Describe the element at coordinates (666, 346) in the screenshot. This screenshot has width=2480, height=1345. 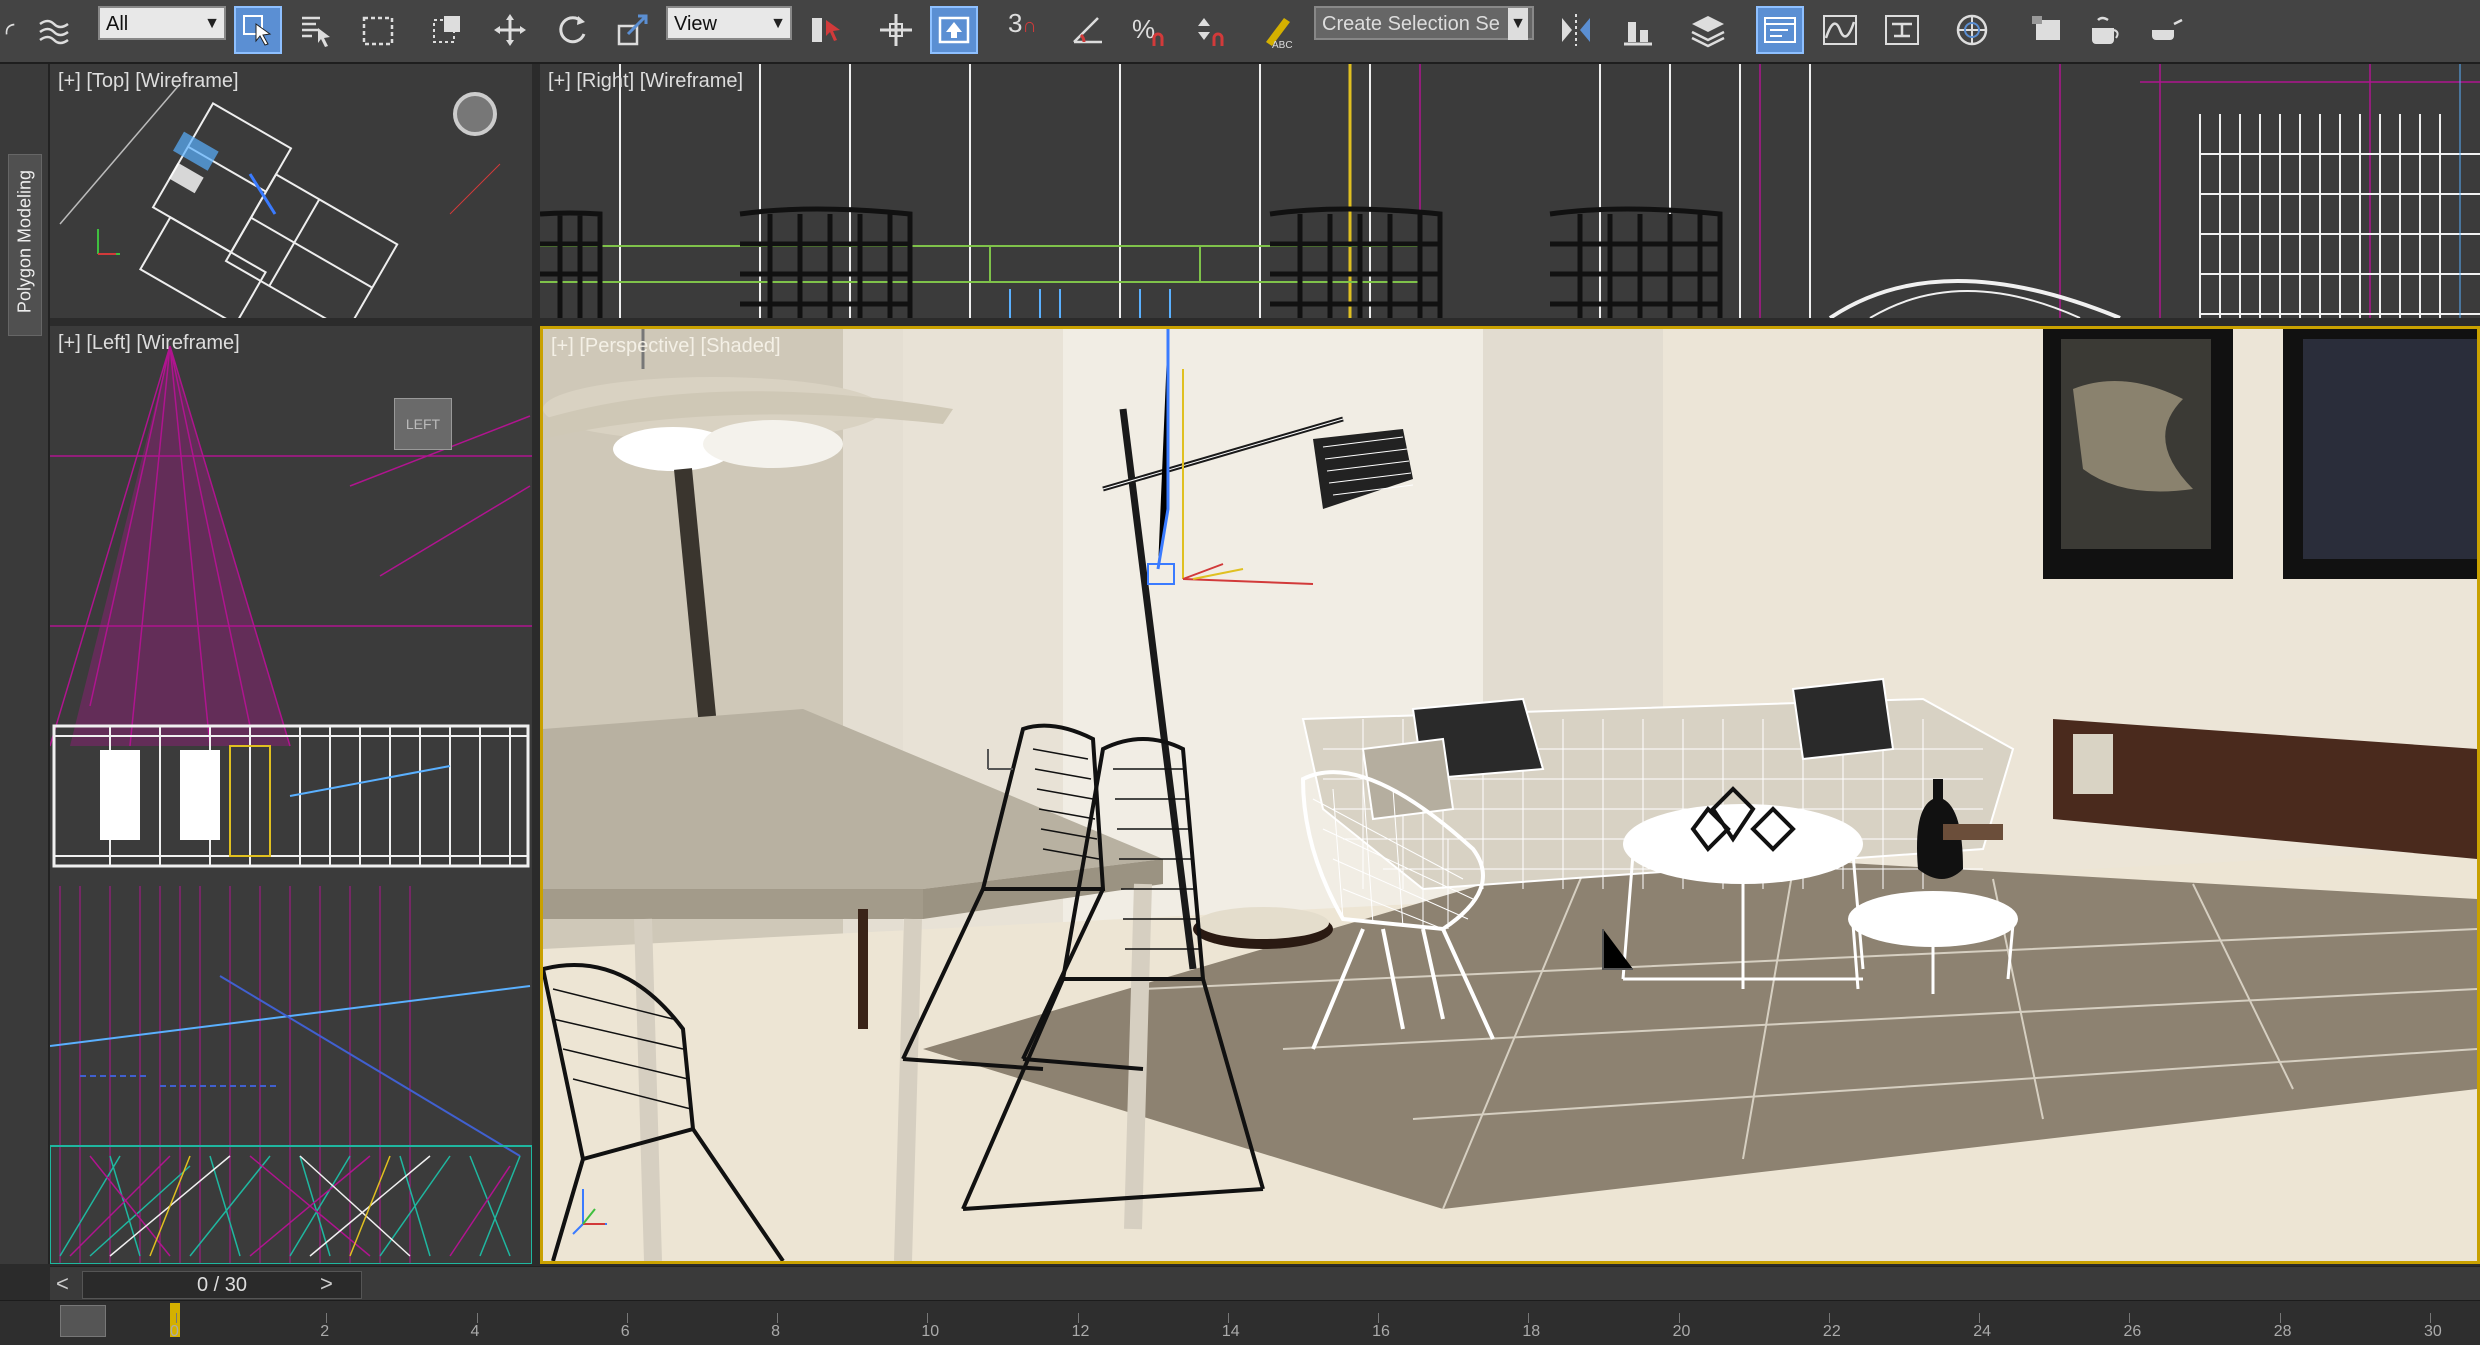
I see `viewport-perspective-label: [+] [Perspective] [Shaded]` at that location.